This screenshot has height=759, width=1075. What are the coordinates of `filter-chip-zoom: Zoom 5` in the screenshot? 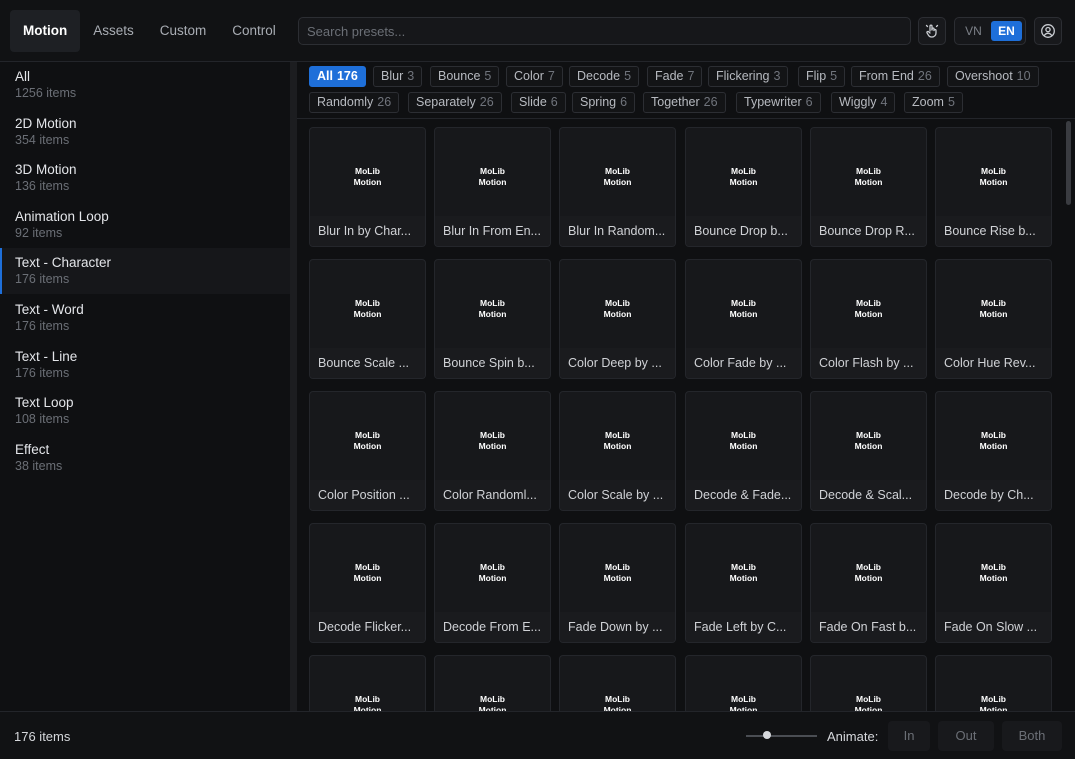 It's located at (933, 102).